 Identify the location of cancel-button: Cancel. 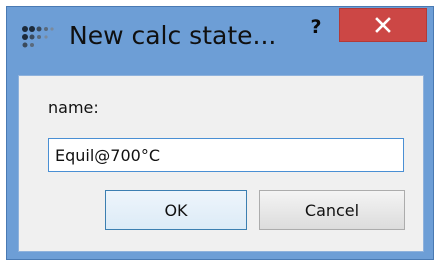
(332, 210).